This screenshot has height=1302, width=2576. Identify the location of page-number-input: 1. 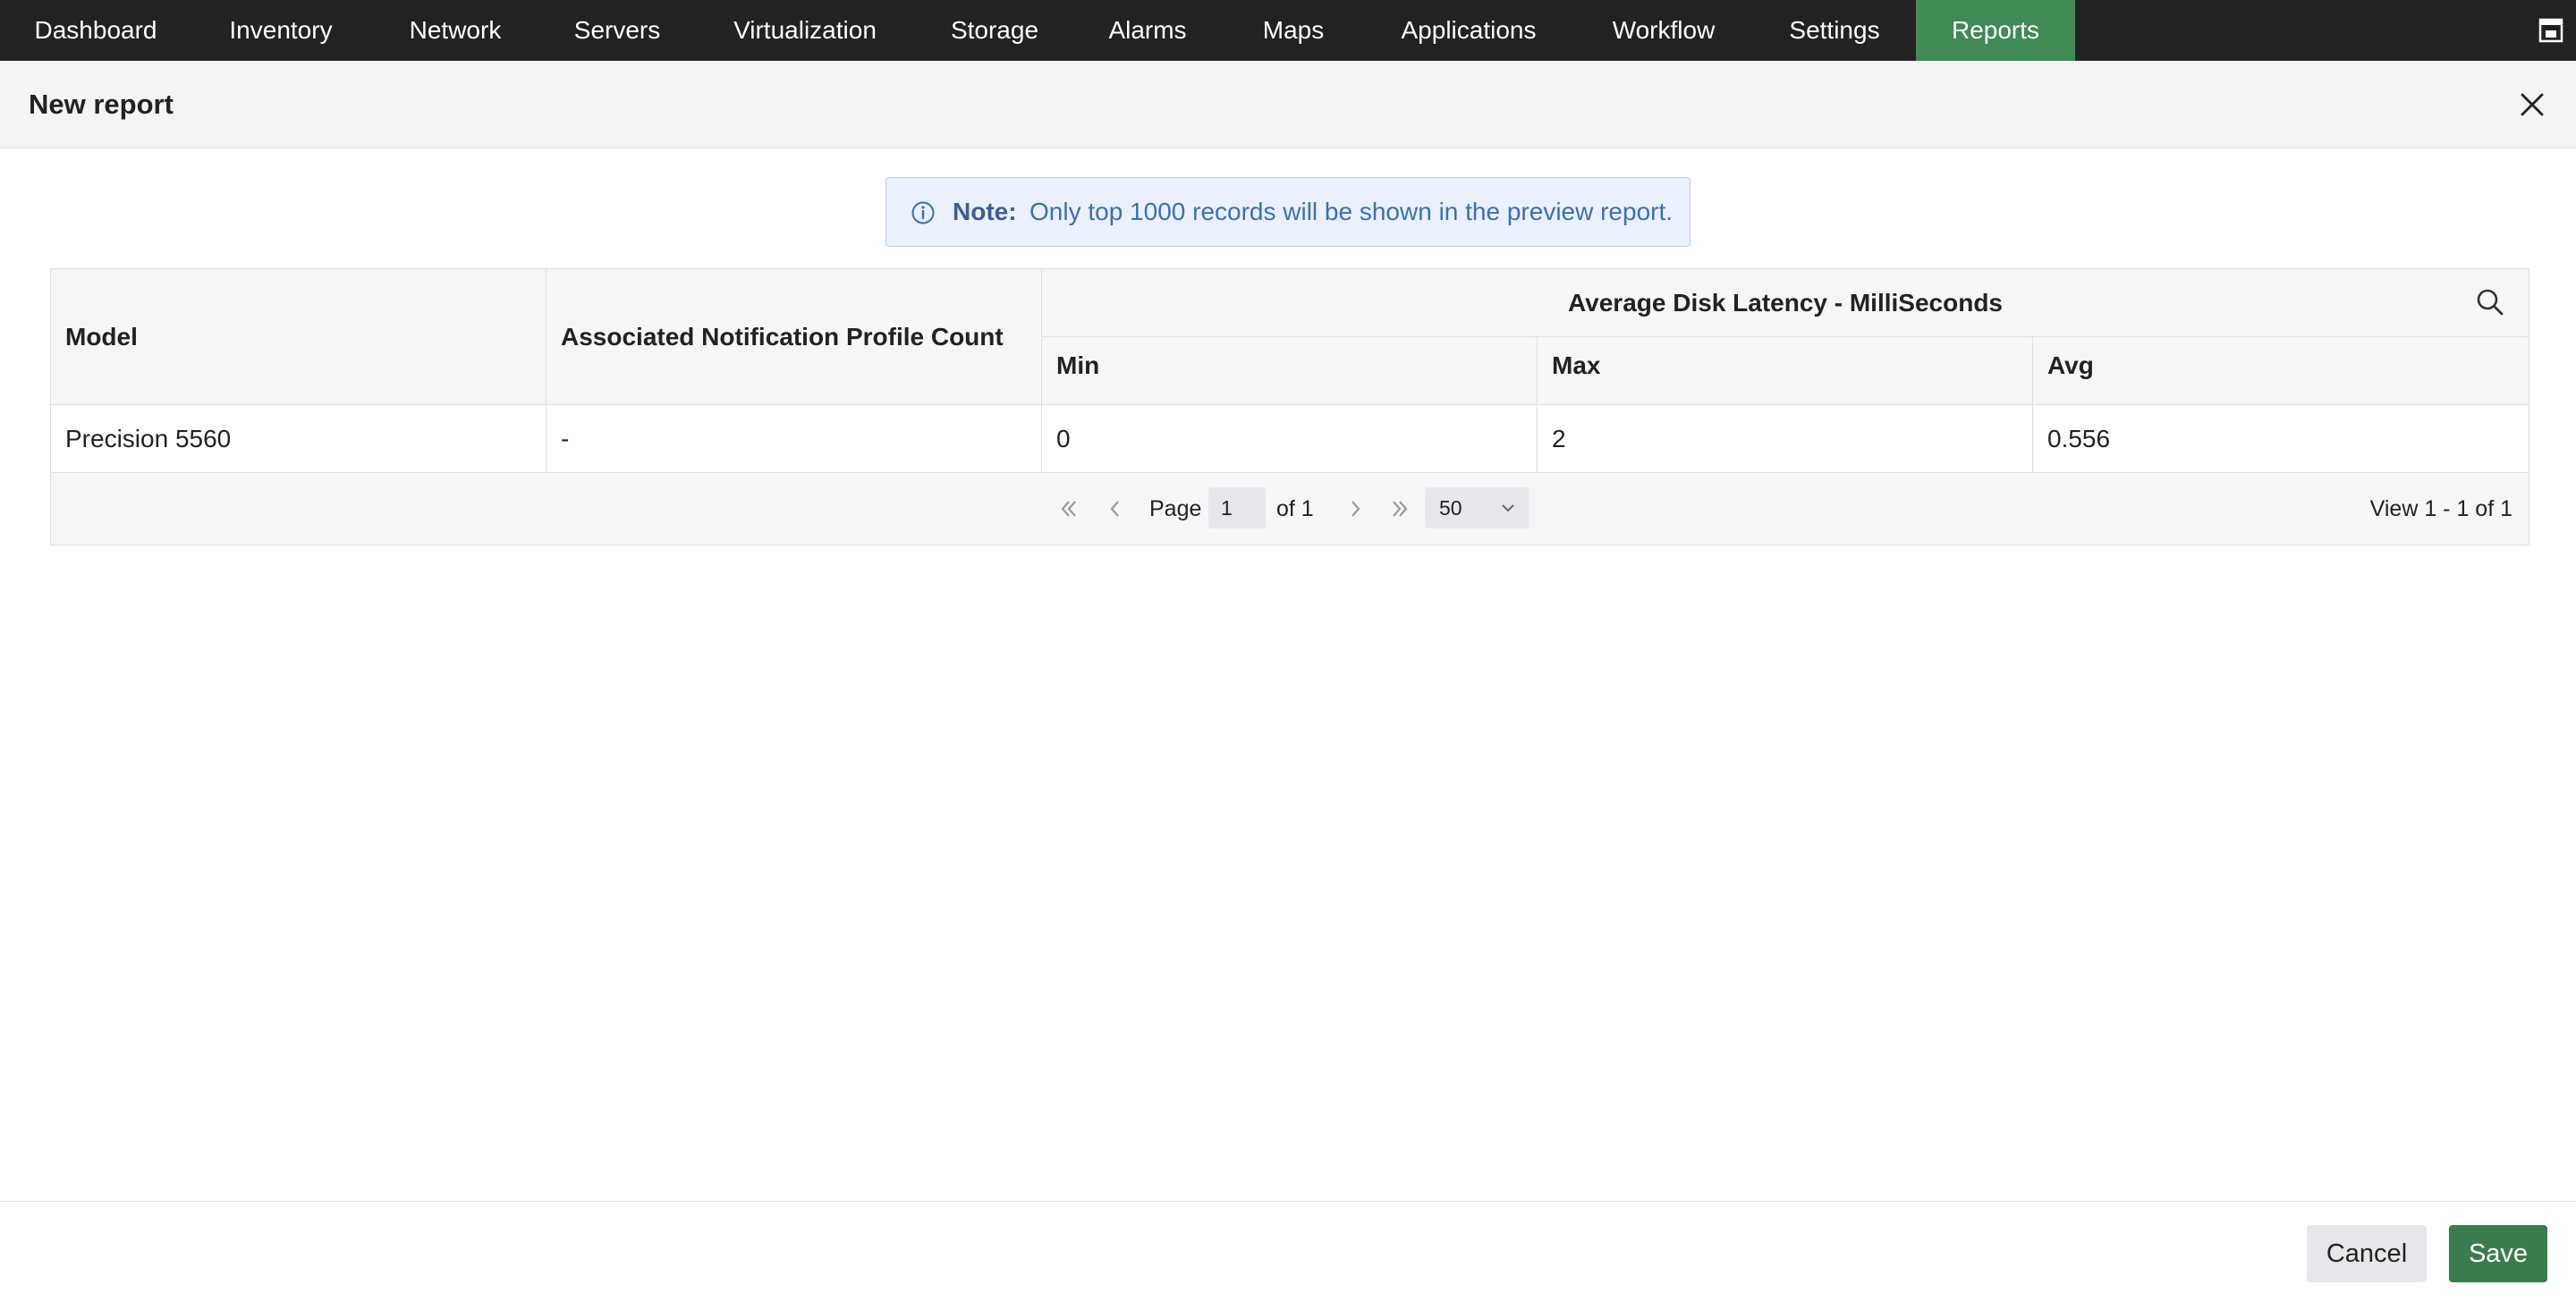
(1237, 507).